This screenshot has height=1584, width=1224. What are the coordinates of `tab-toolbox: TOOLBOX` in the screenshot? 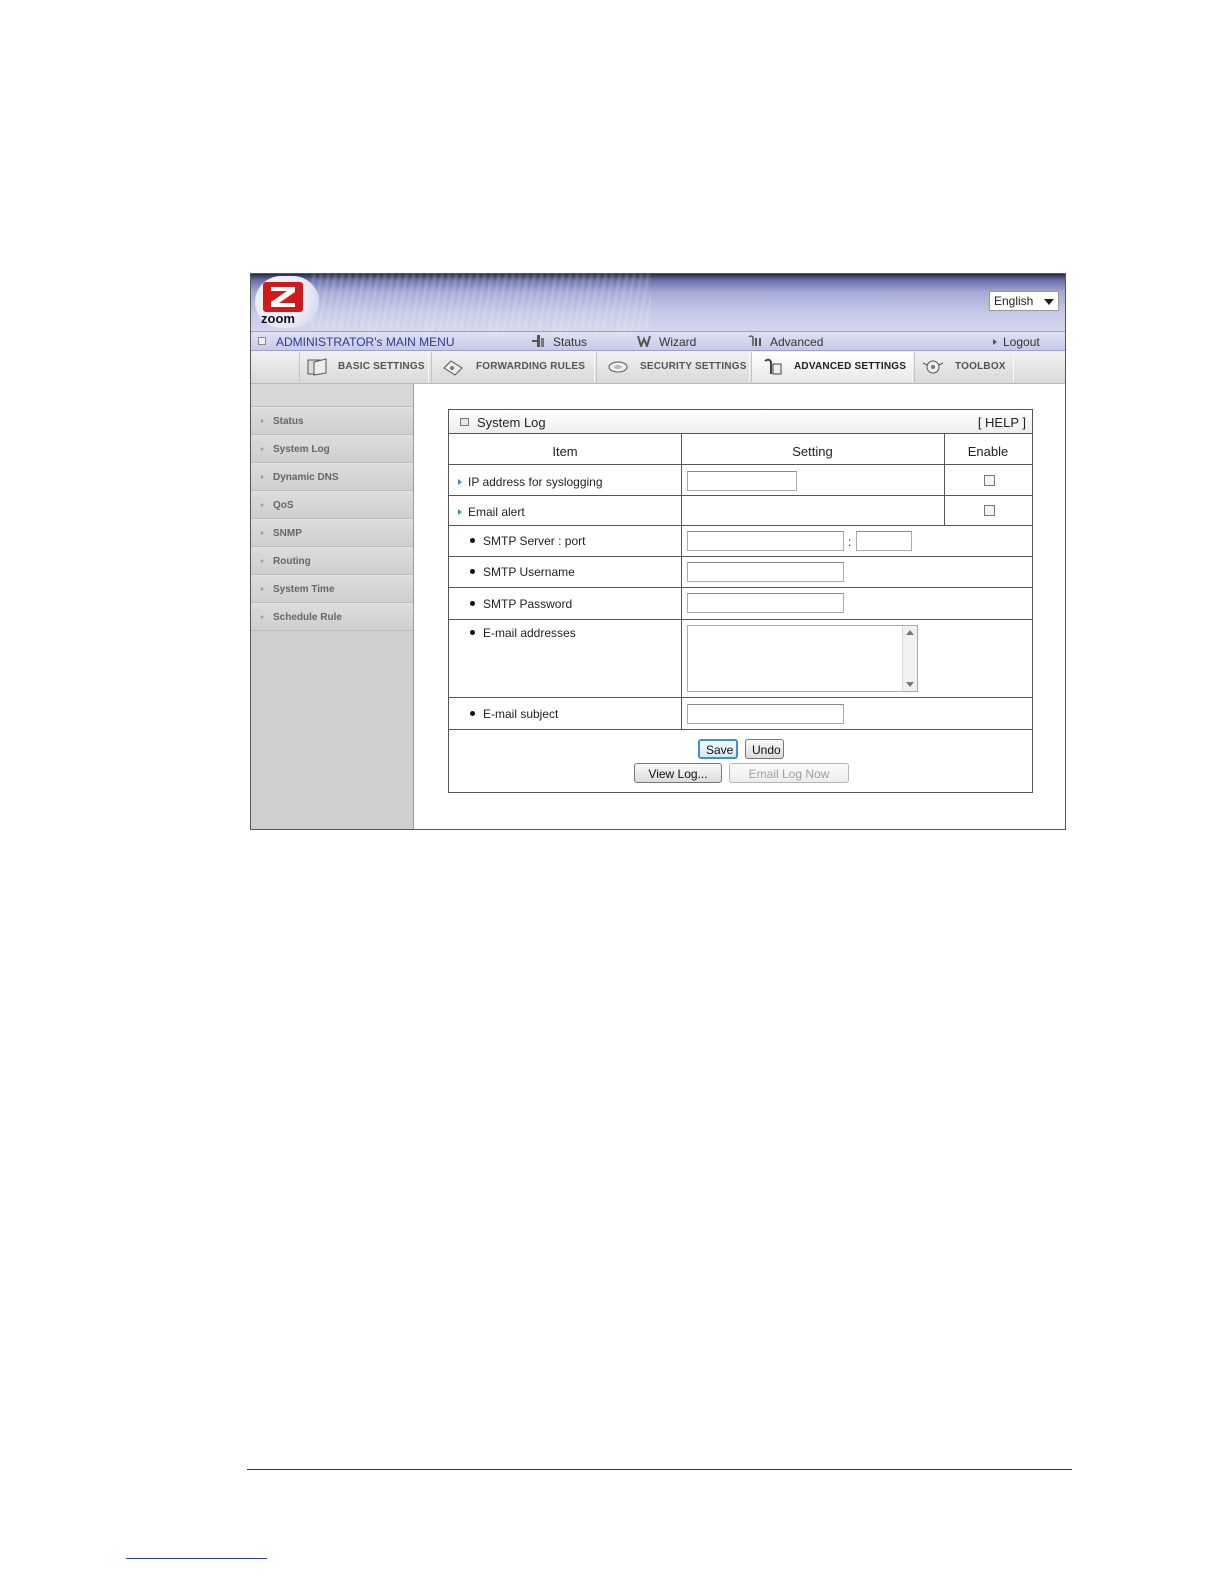 It's located at (964, 367).